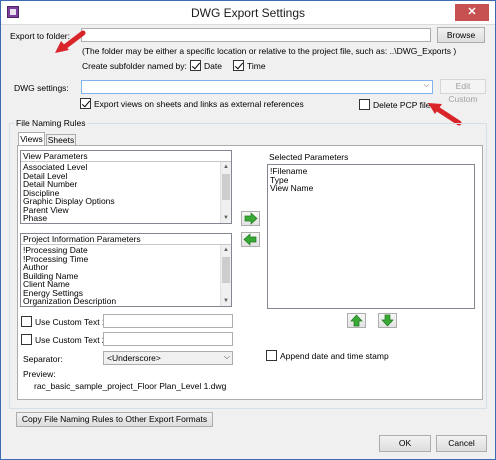 The height and width of the screenshot is (460, 496). I want to click on arrow-up-icon, so click(356, 320).